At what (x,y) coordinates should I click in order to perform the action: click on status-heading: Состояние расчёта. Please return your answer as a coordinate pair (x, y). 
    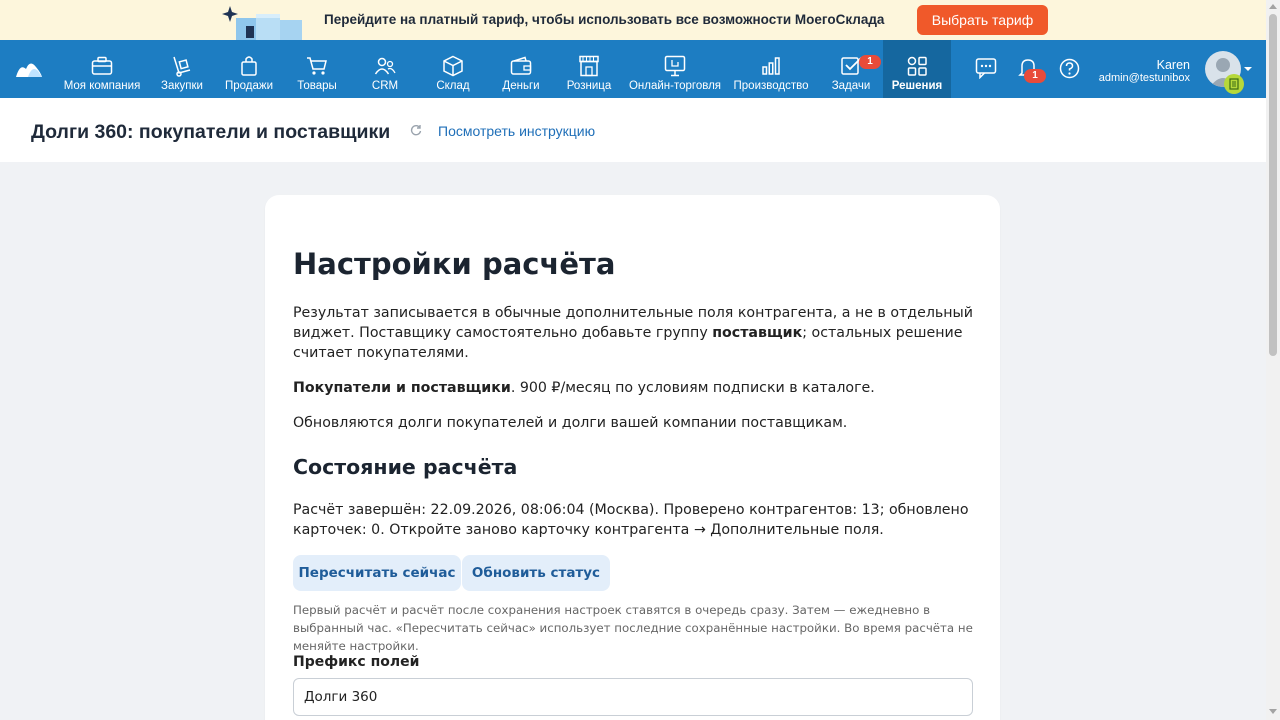
    Looking at the image, I should click on (405, 467).